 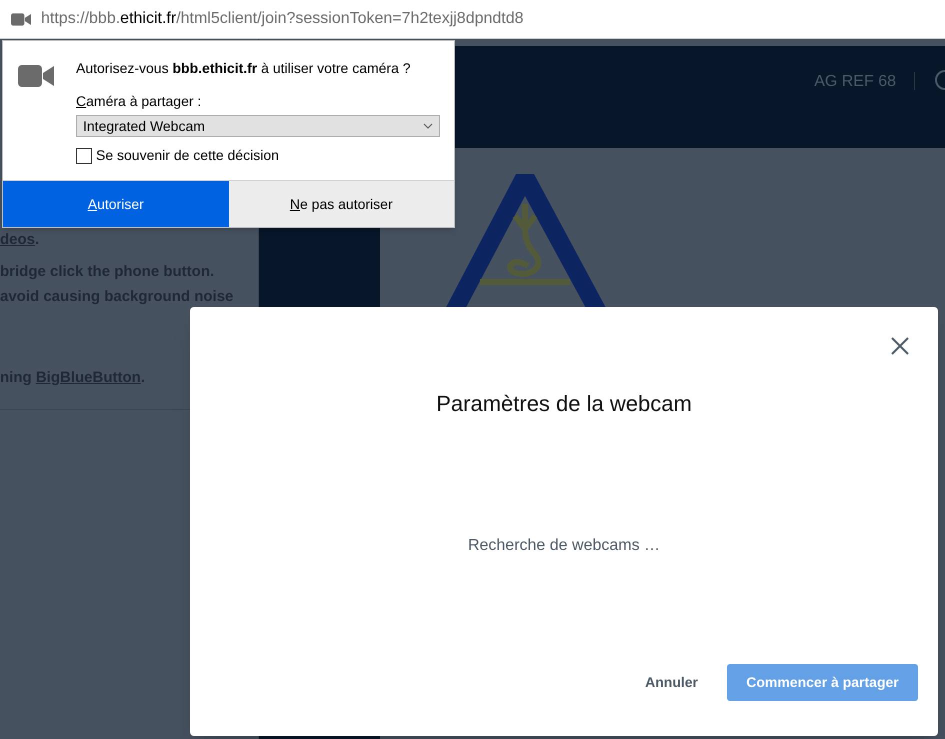 What do you see at coordinates (671, 682) in the screenshot?
I see `cancel-button: Annuler` at bounding box center [671, 682].